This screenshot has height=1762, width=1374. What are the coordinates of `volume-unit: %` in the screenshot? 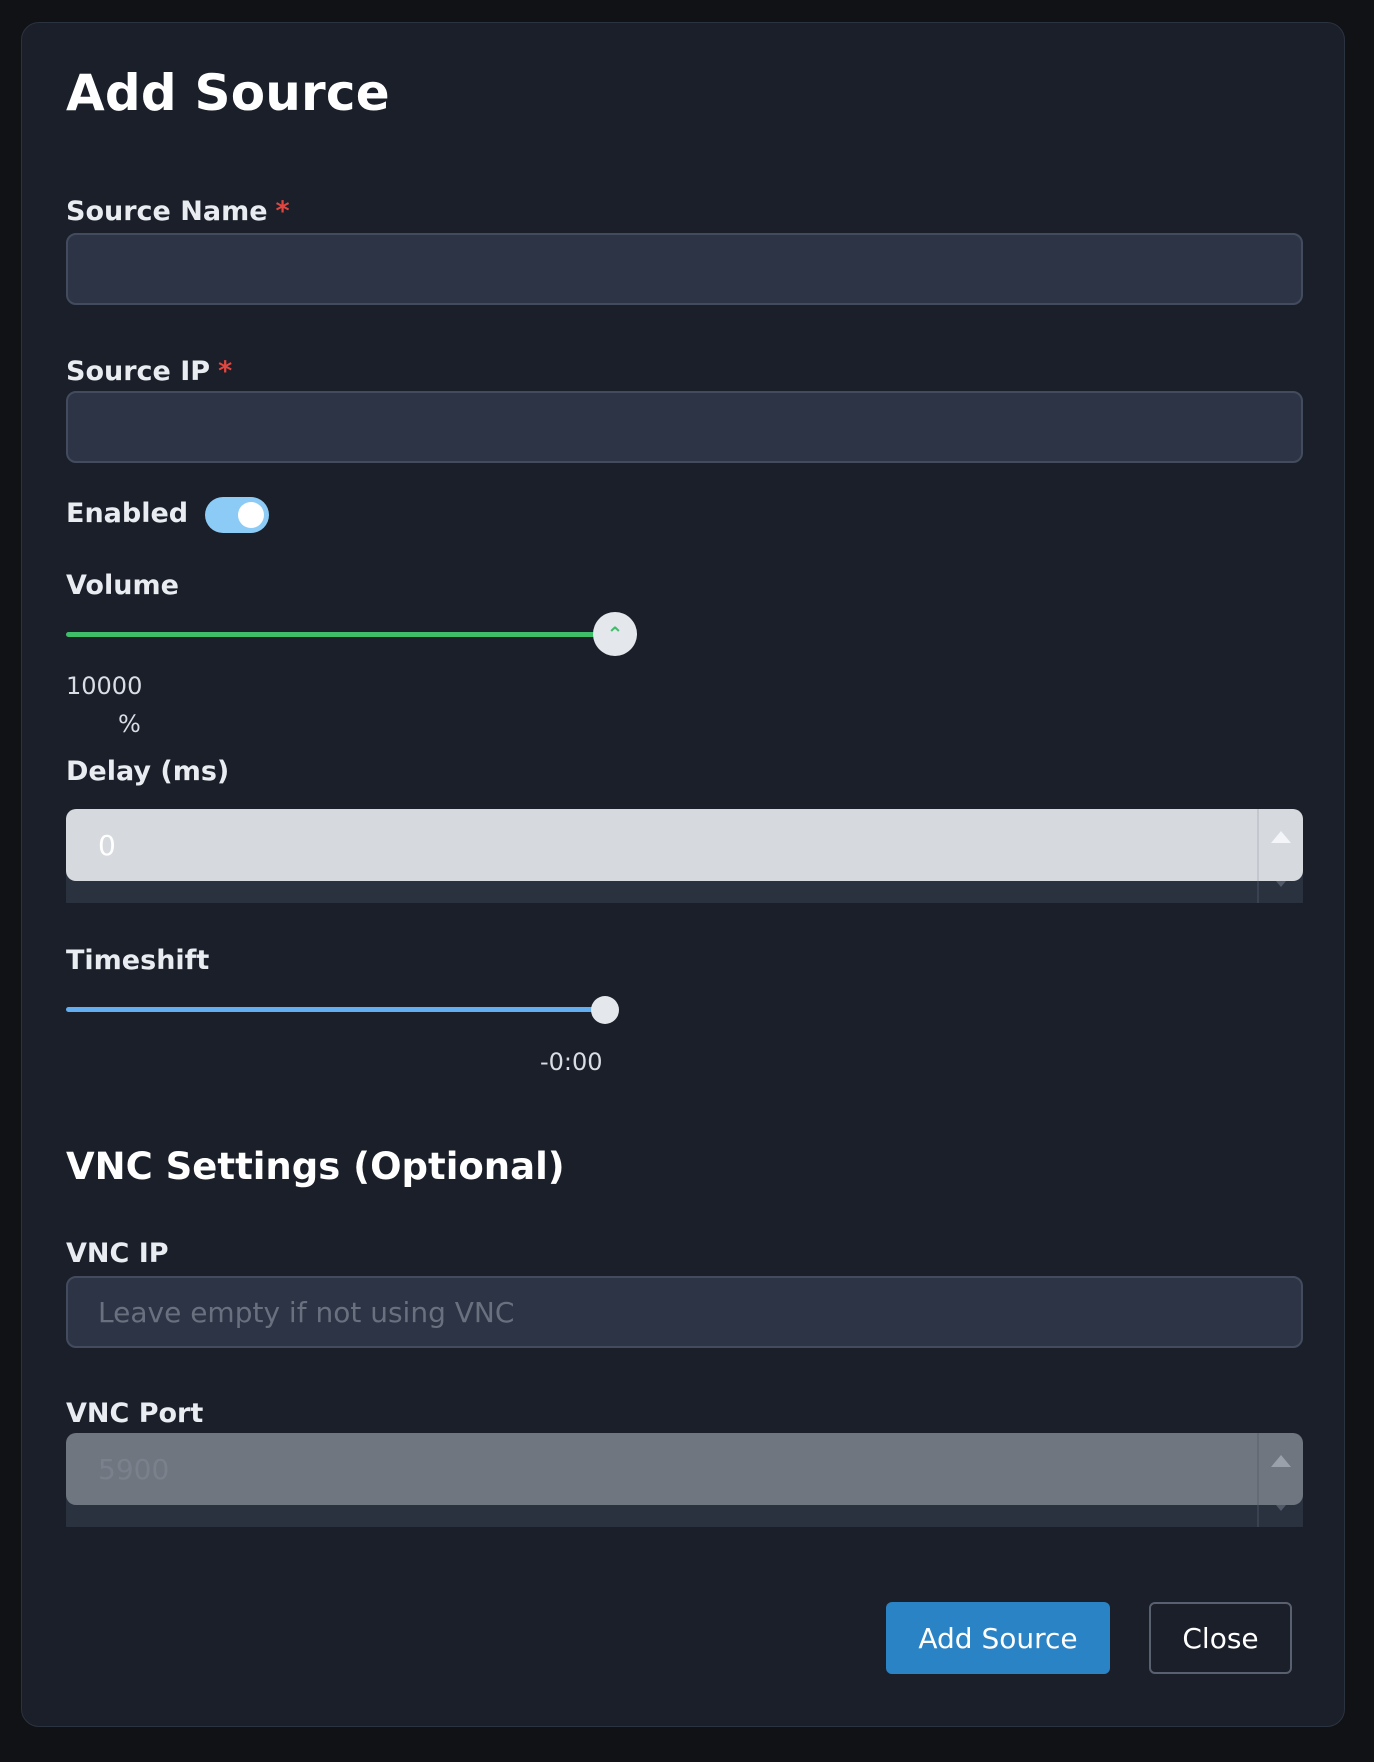 It's located at (129, 724).